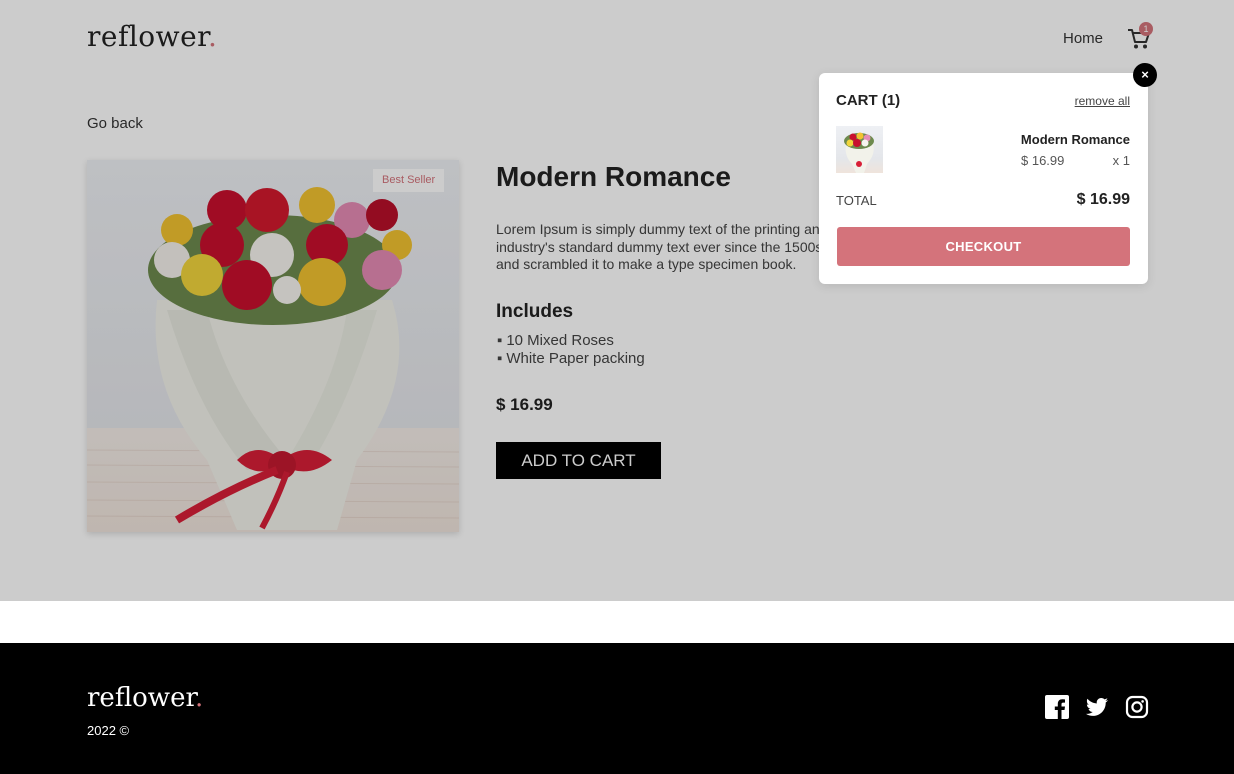 The width and height of the screenshot is (1234, 774). Describe the element at coordinates (570, 359) in the screenshot. I see `includes-item: White Paper packing` at that location.